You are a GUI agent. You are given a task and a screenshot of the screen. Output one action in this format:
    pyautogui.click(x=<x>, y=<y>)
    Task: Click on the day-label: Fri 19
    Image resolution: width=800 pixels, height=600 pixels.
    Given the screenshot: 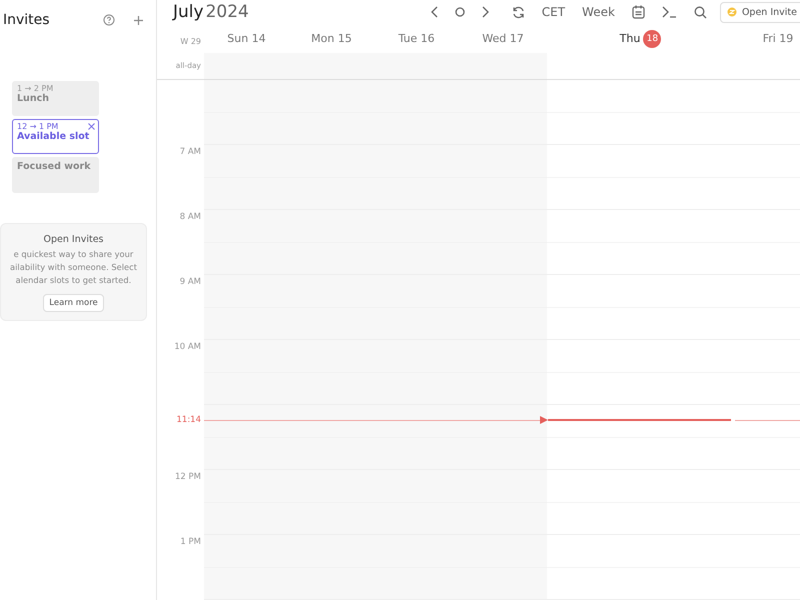 What is the action you would take?
    pyautogui.click(x=778, y=39)
    